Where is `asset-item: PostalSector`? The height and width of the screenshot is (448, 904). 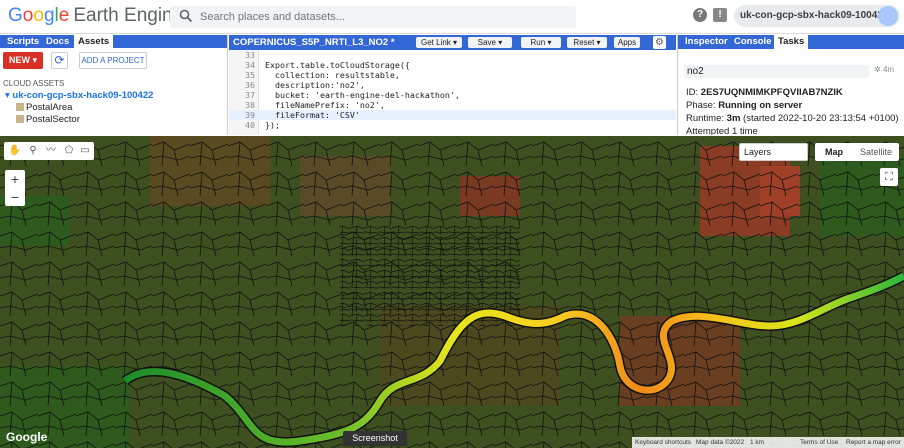 asset-item: PostalSector is located at coordinates (48, 119).